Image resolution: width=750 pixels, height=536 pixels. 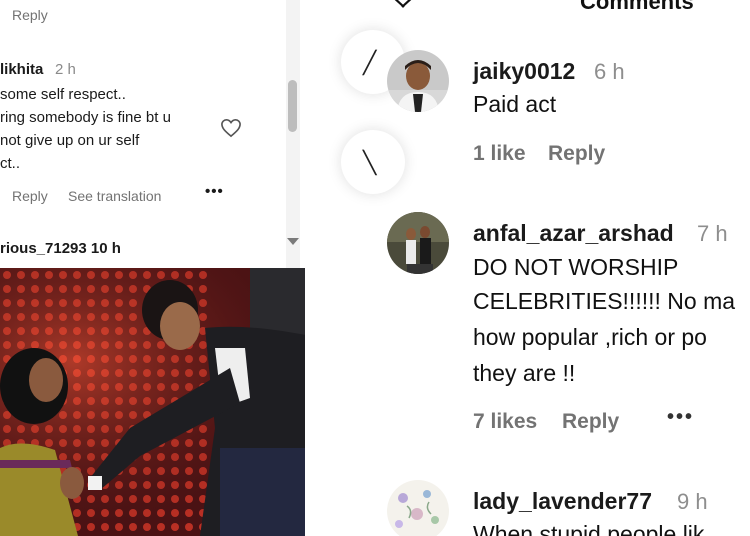 What do you see at coordinates (292, 106) in the screenshot?
I see `scrollbar-thumb` at bounding box center [292, 106].